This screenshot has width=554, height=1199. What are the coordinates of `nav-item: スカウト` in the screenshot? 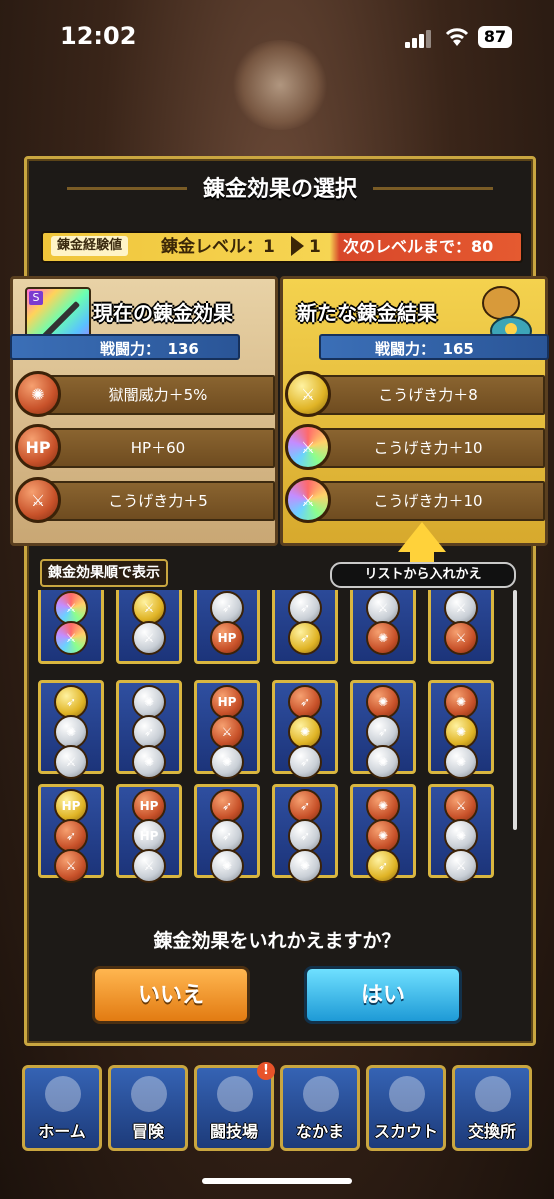 It's located at (406, 1108).